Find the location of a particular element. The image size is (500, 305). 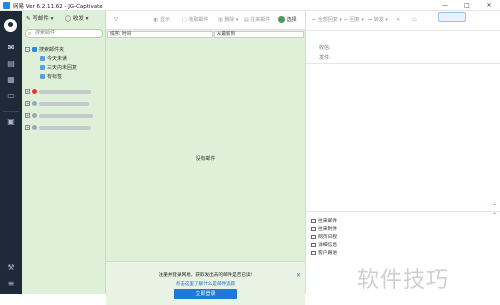

tree-group-search-folders: − 搜索邮件夹 is located at coordinates (44, 50).